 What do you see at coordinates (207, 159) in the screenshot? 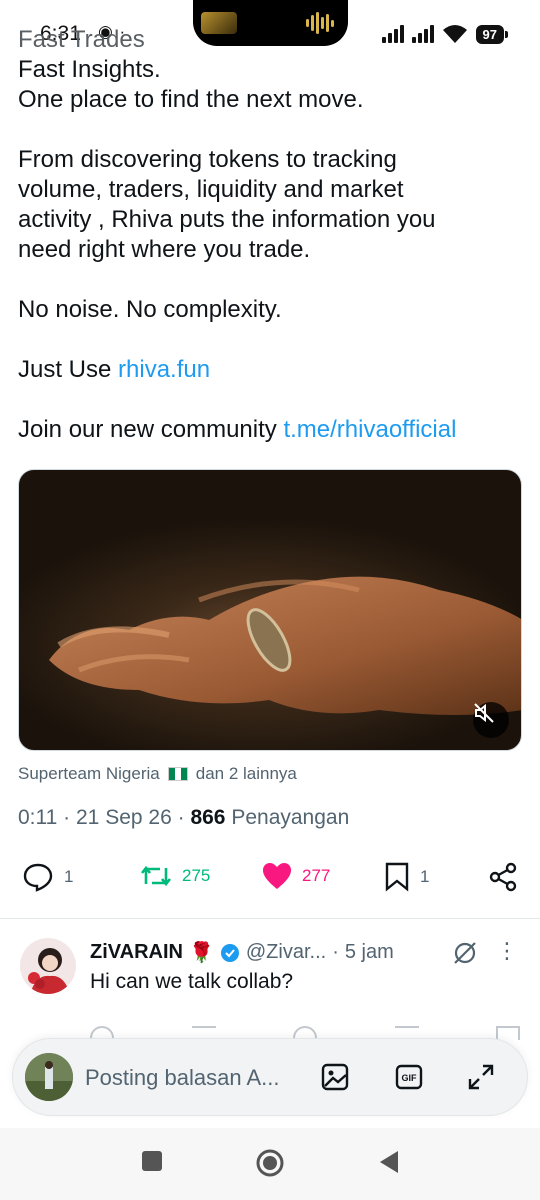
I see `tweet-line: From discovering tokens to tracking` at bounding box center [207, 159].